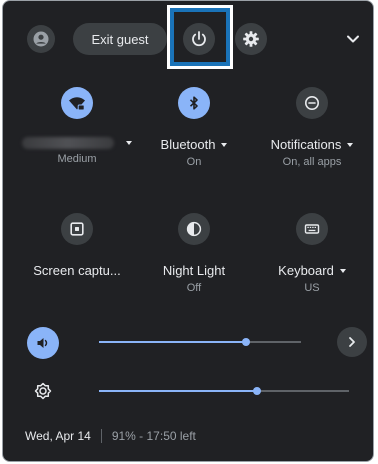 This screenshot has height=464, width=378. Describe the element at coordinates (194, 253) in the screenshot. I see `tile-night-light: Night Light Off` at that location.